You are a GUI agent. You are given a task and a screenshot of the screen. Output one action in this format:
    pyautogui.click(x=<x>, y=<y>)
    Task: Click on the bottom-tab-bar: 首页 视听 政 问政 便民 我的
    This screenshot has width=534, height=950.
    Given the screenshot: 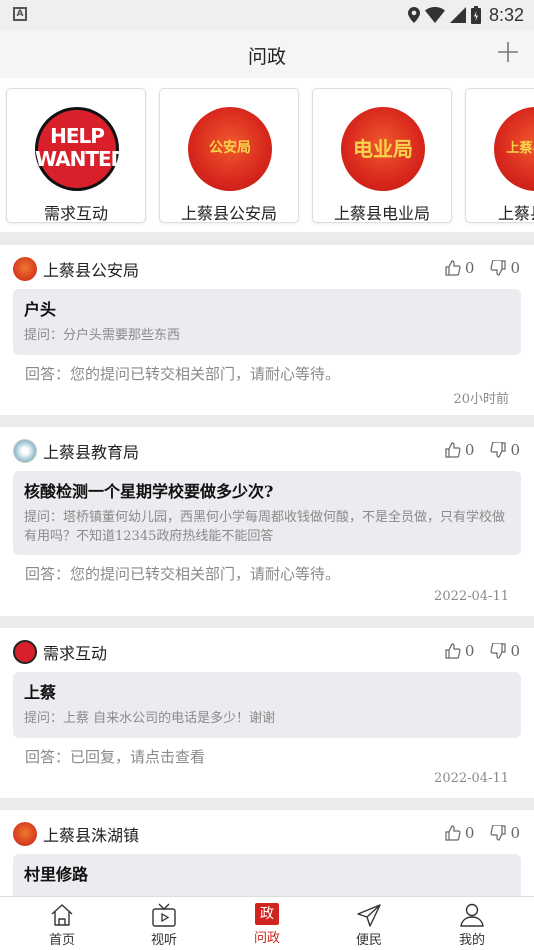 What is the action you would take?
    pyautogui.click(x=267, y=923)
    